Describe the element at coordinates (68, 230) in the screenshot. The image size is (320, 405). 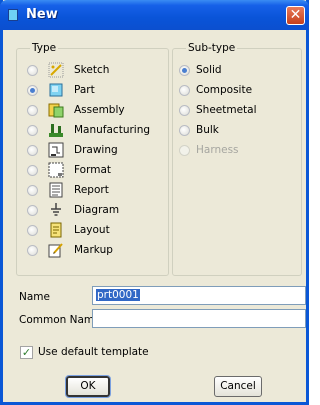
I see `type-option-layout: Layout` at that location.